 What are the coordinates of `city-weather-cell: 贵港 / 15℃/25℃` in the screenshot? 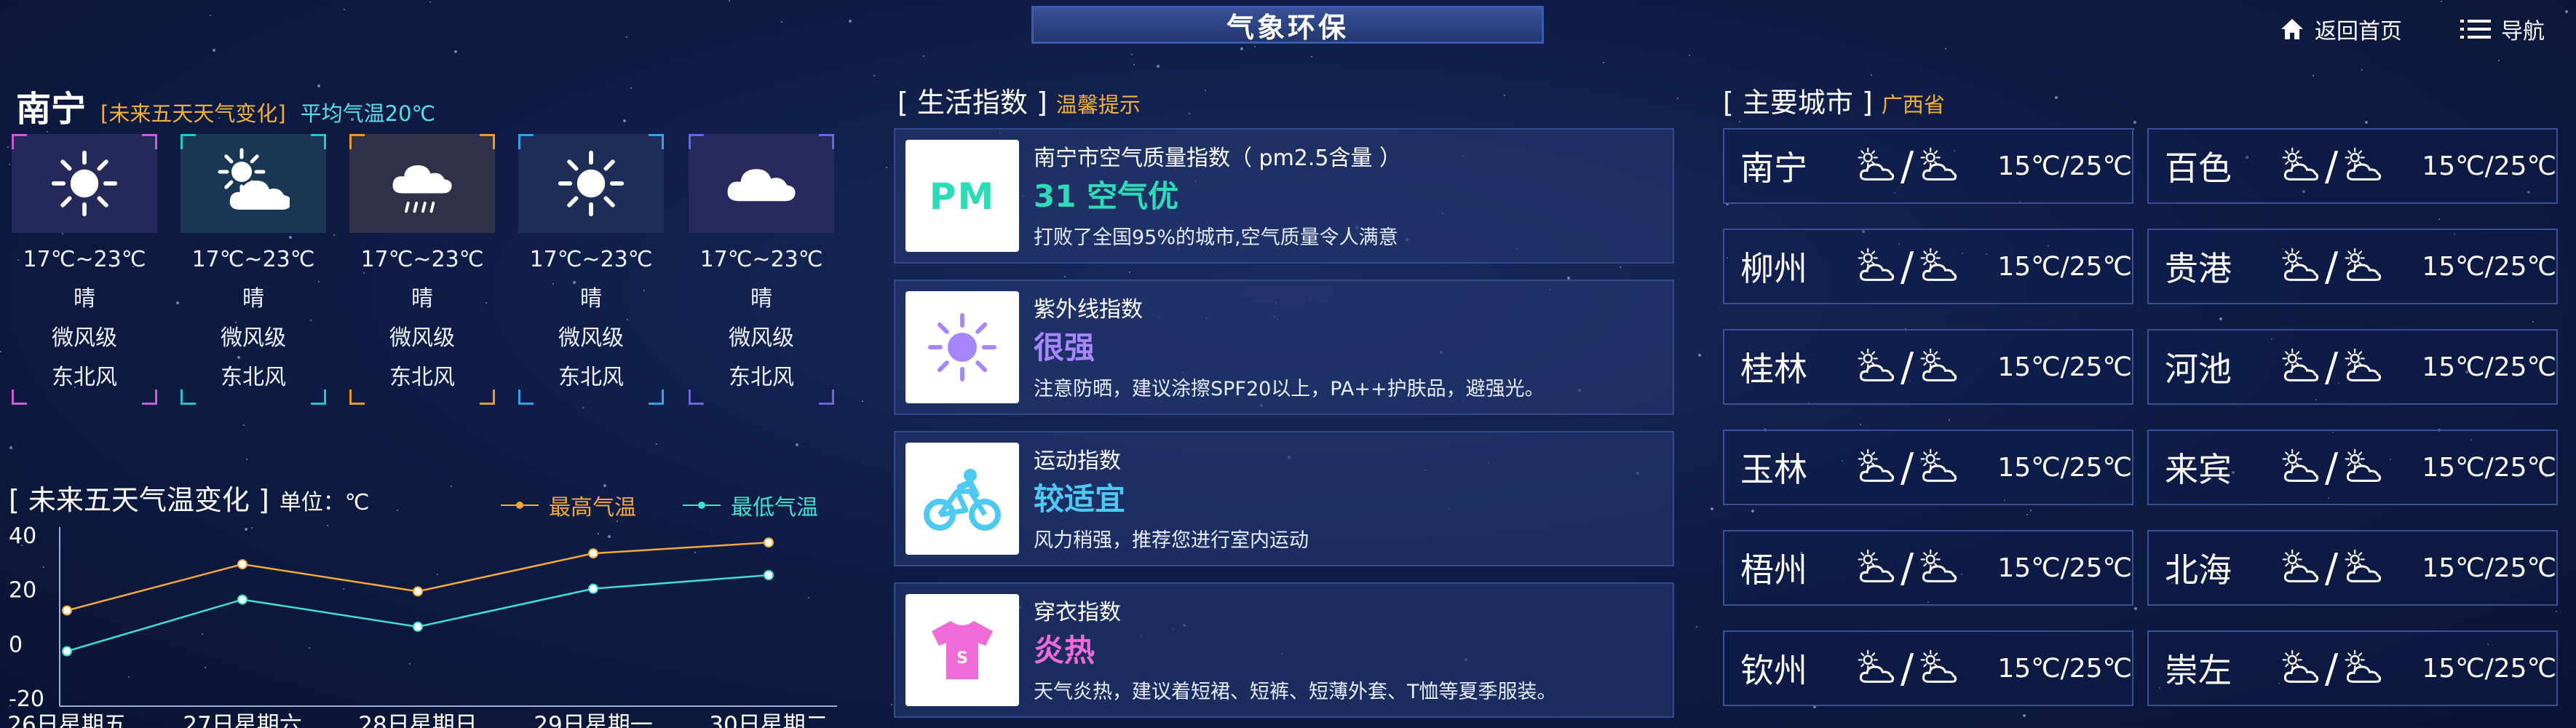 It's located at (2352, 266).